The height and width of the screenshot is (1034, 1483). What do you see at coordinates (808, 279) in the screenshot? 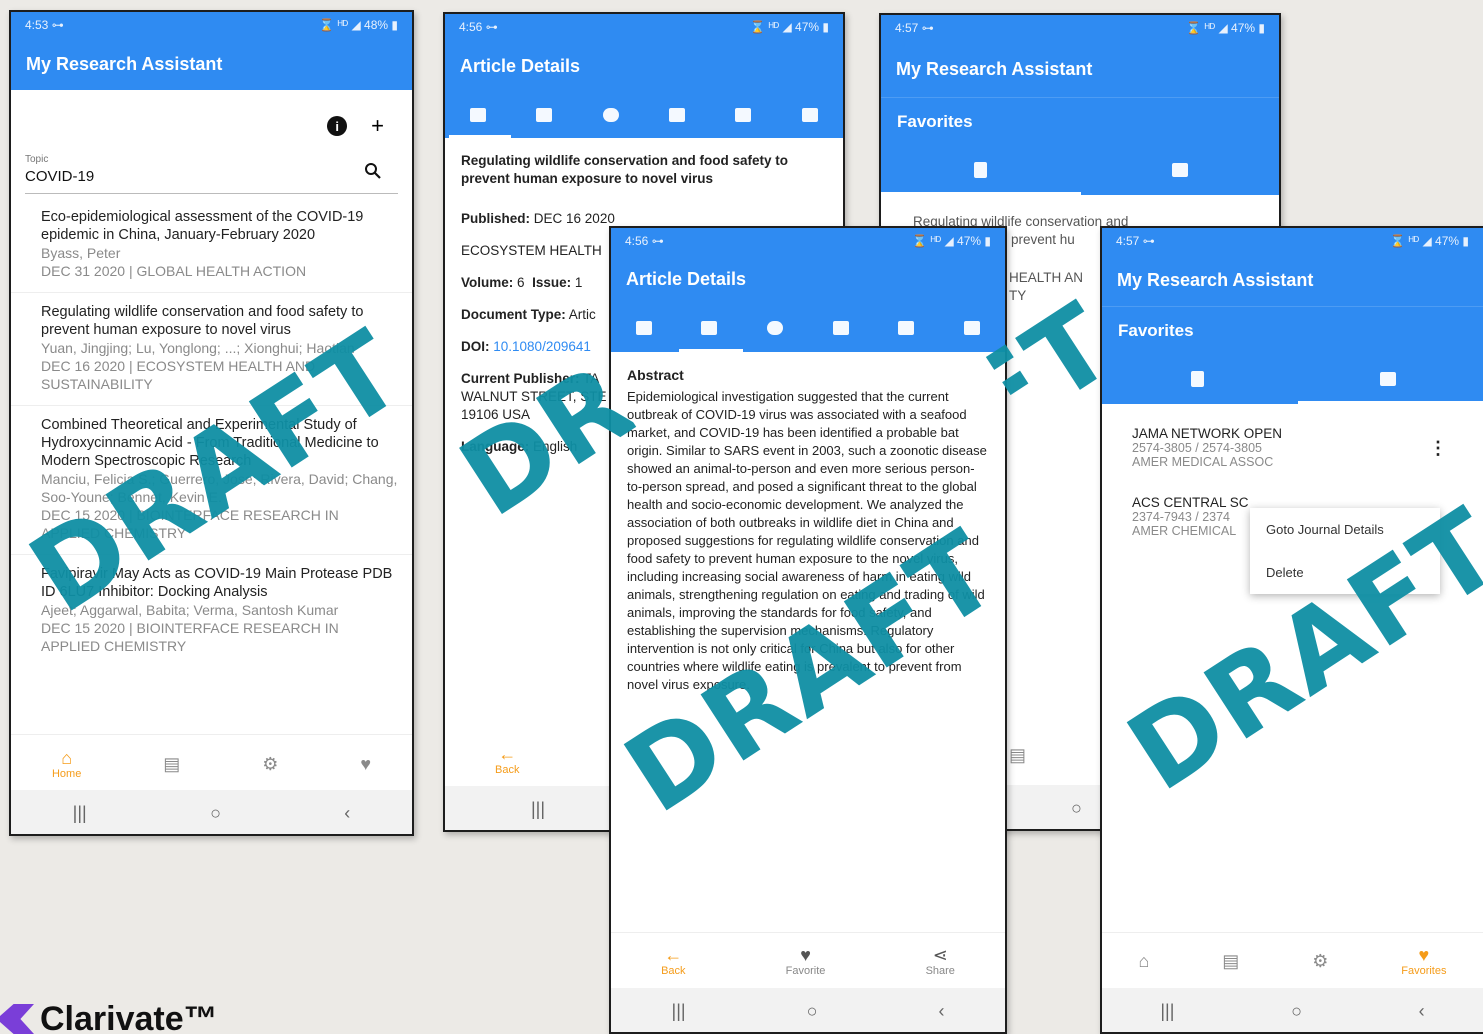
I see `app-title: Article Details` at bounding box center [808, 279].